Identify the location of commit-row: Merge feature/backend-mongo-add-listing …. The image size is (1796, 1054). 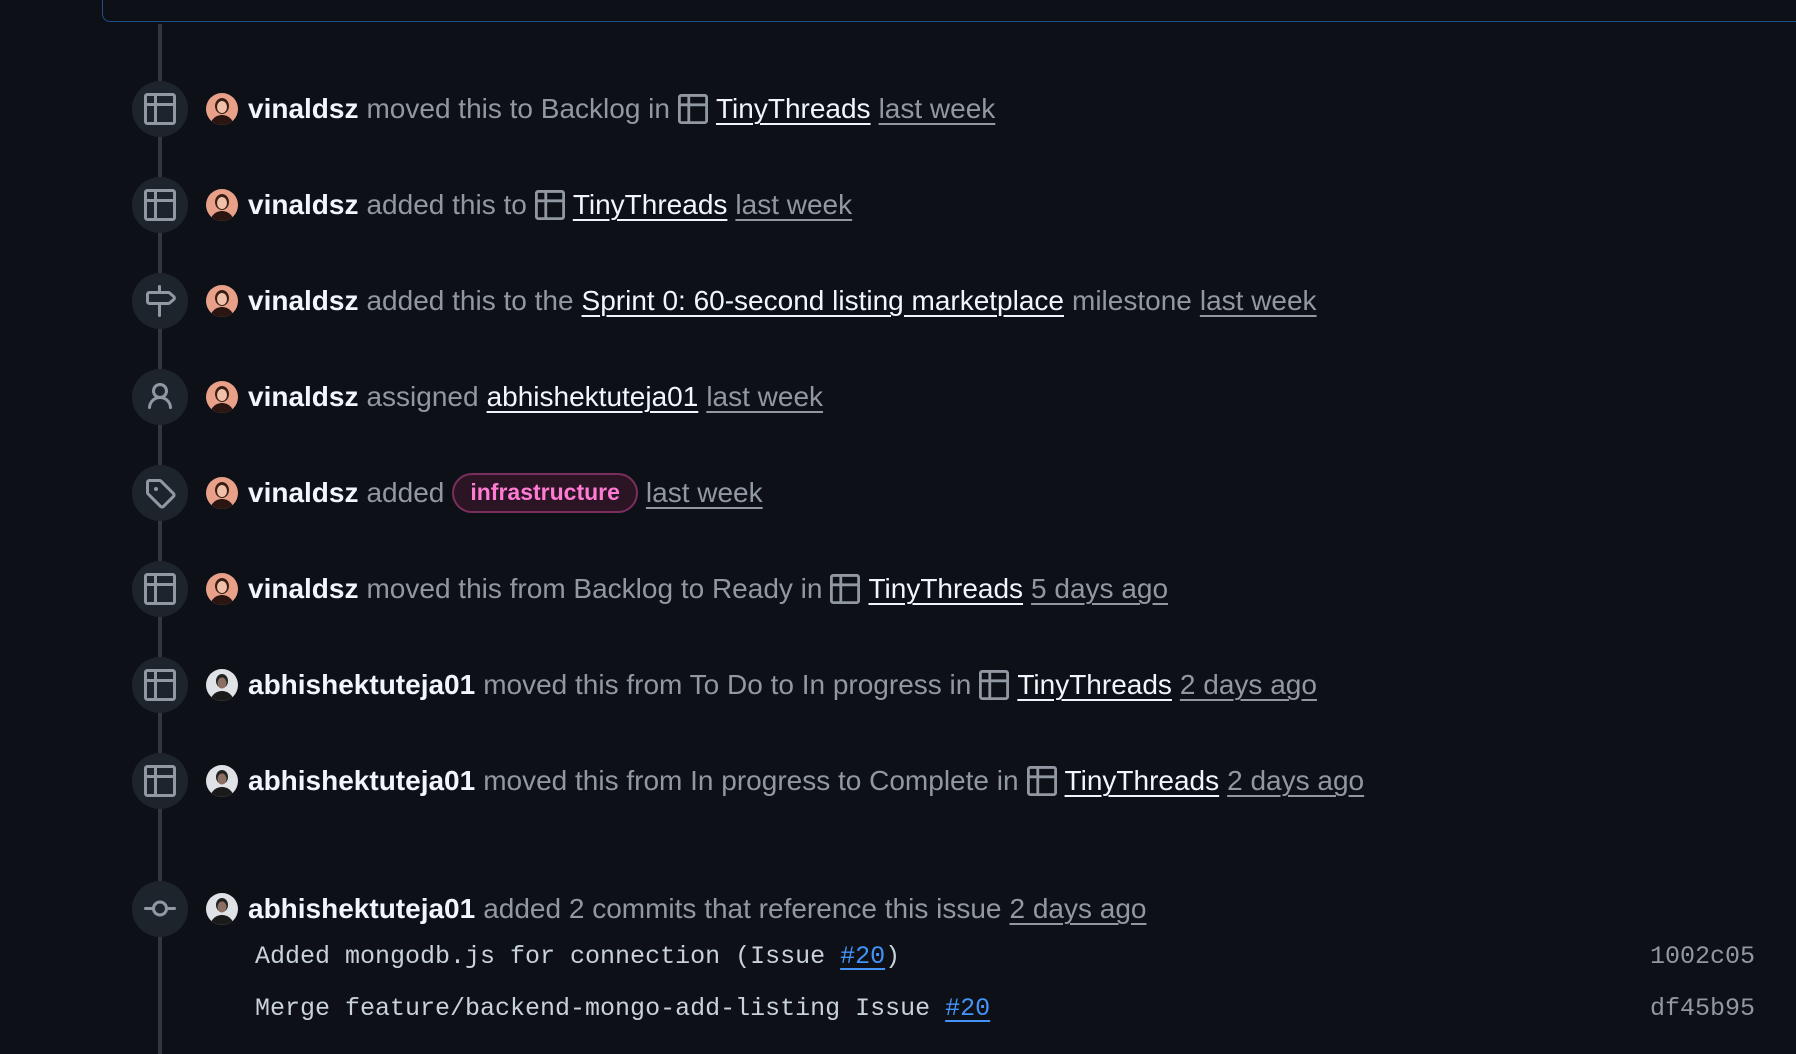
(1005, 1008).